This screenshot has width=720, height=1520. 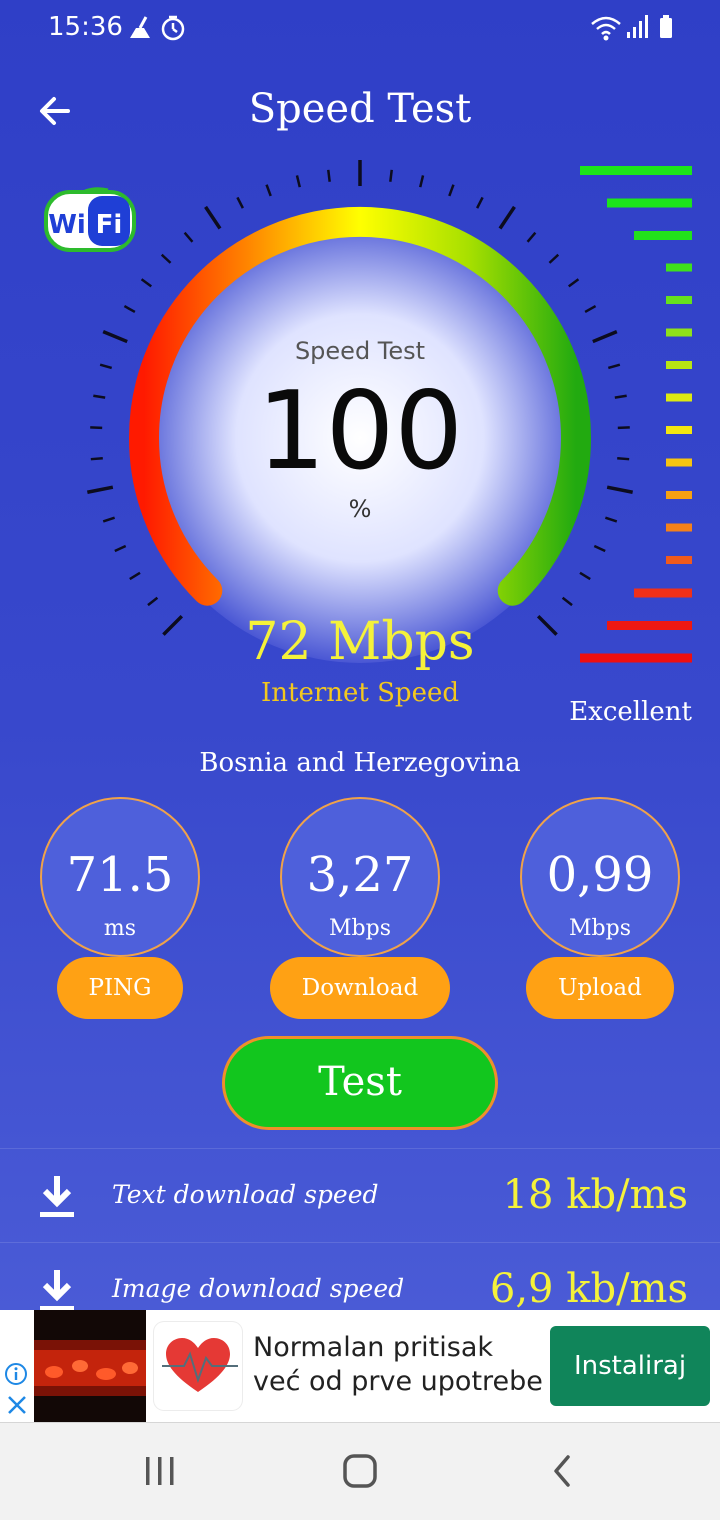 What do you see at coordinates (360, 109) in the screenshot?
I see `page-title: Speed Test` at bounding box center [360, 109].